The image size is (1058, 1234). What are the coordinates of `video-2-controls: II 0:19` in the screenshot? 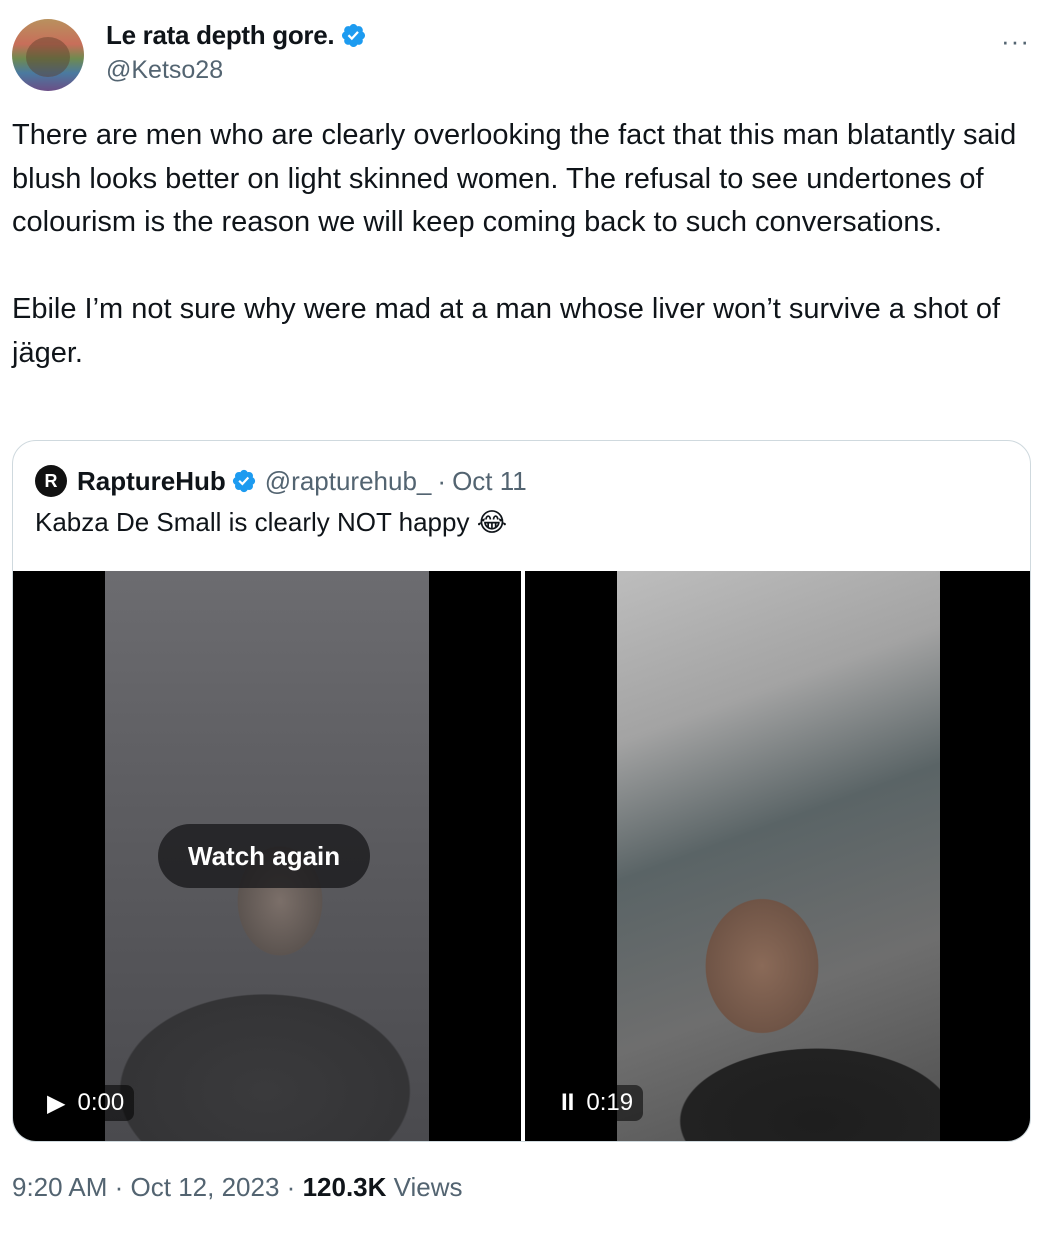 It's located at (597, 1103).